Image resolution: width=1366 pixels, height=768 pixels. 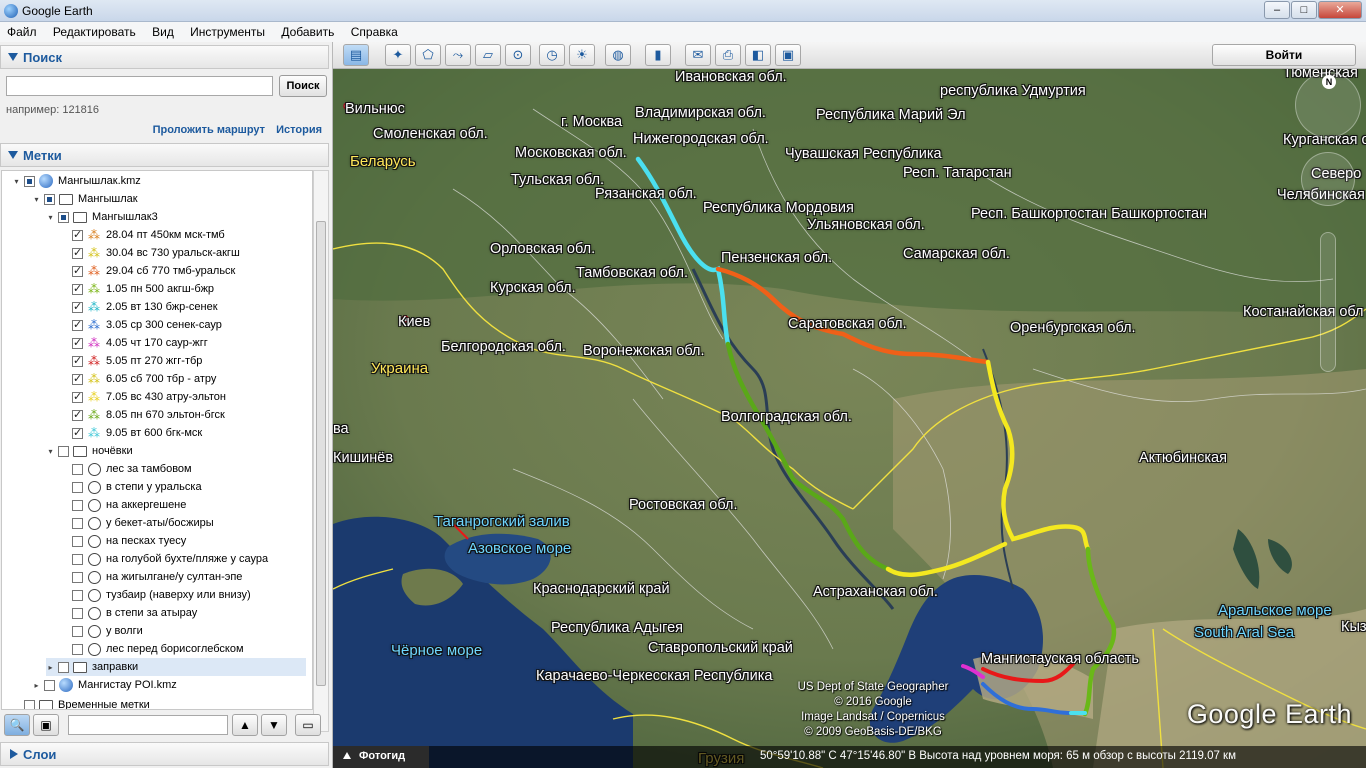 I want to click on tree-folder-item: ▸ Мангистау POI.kmz, so click(x=104, y=685).